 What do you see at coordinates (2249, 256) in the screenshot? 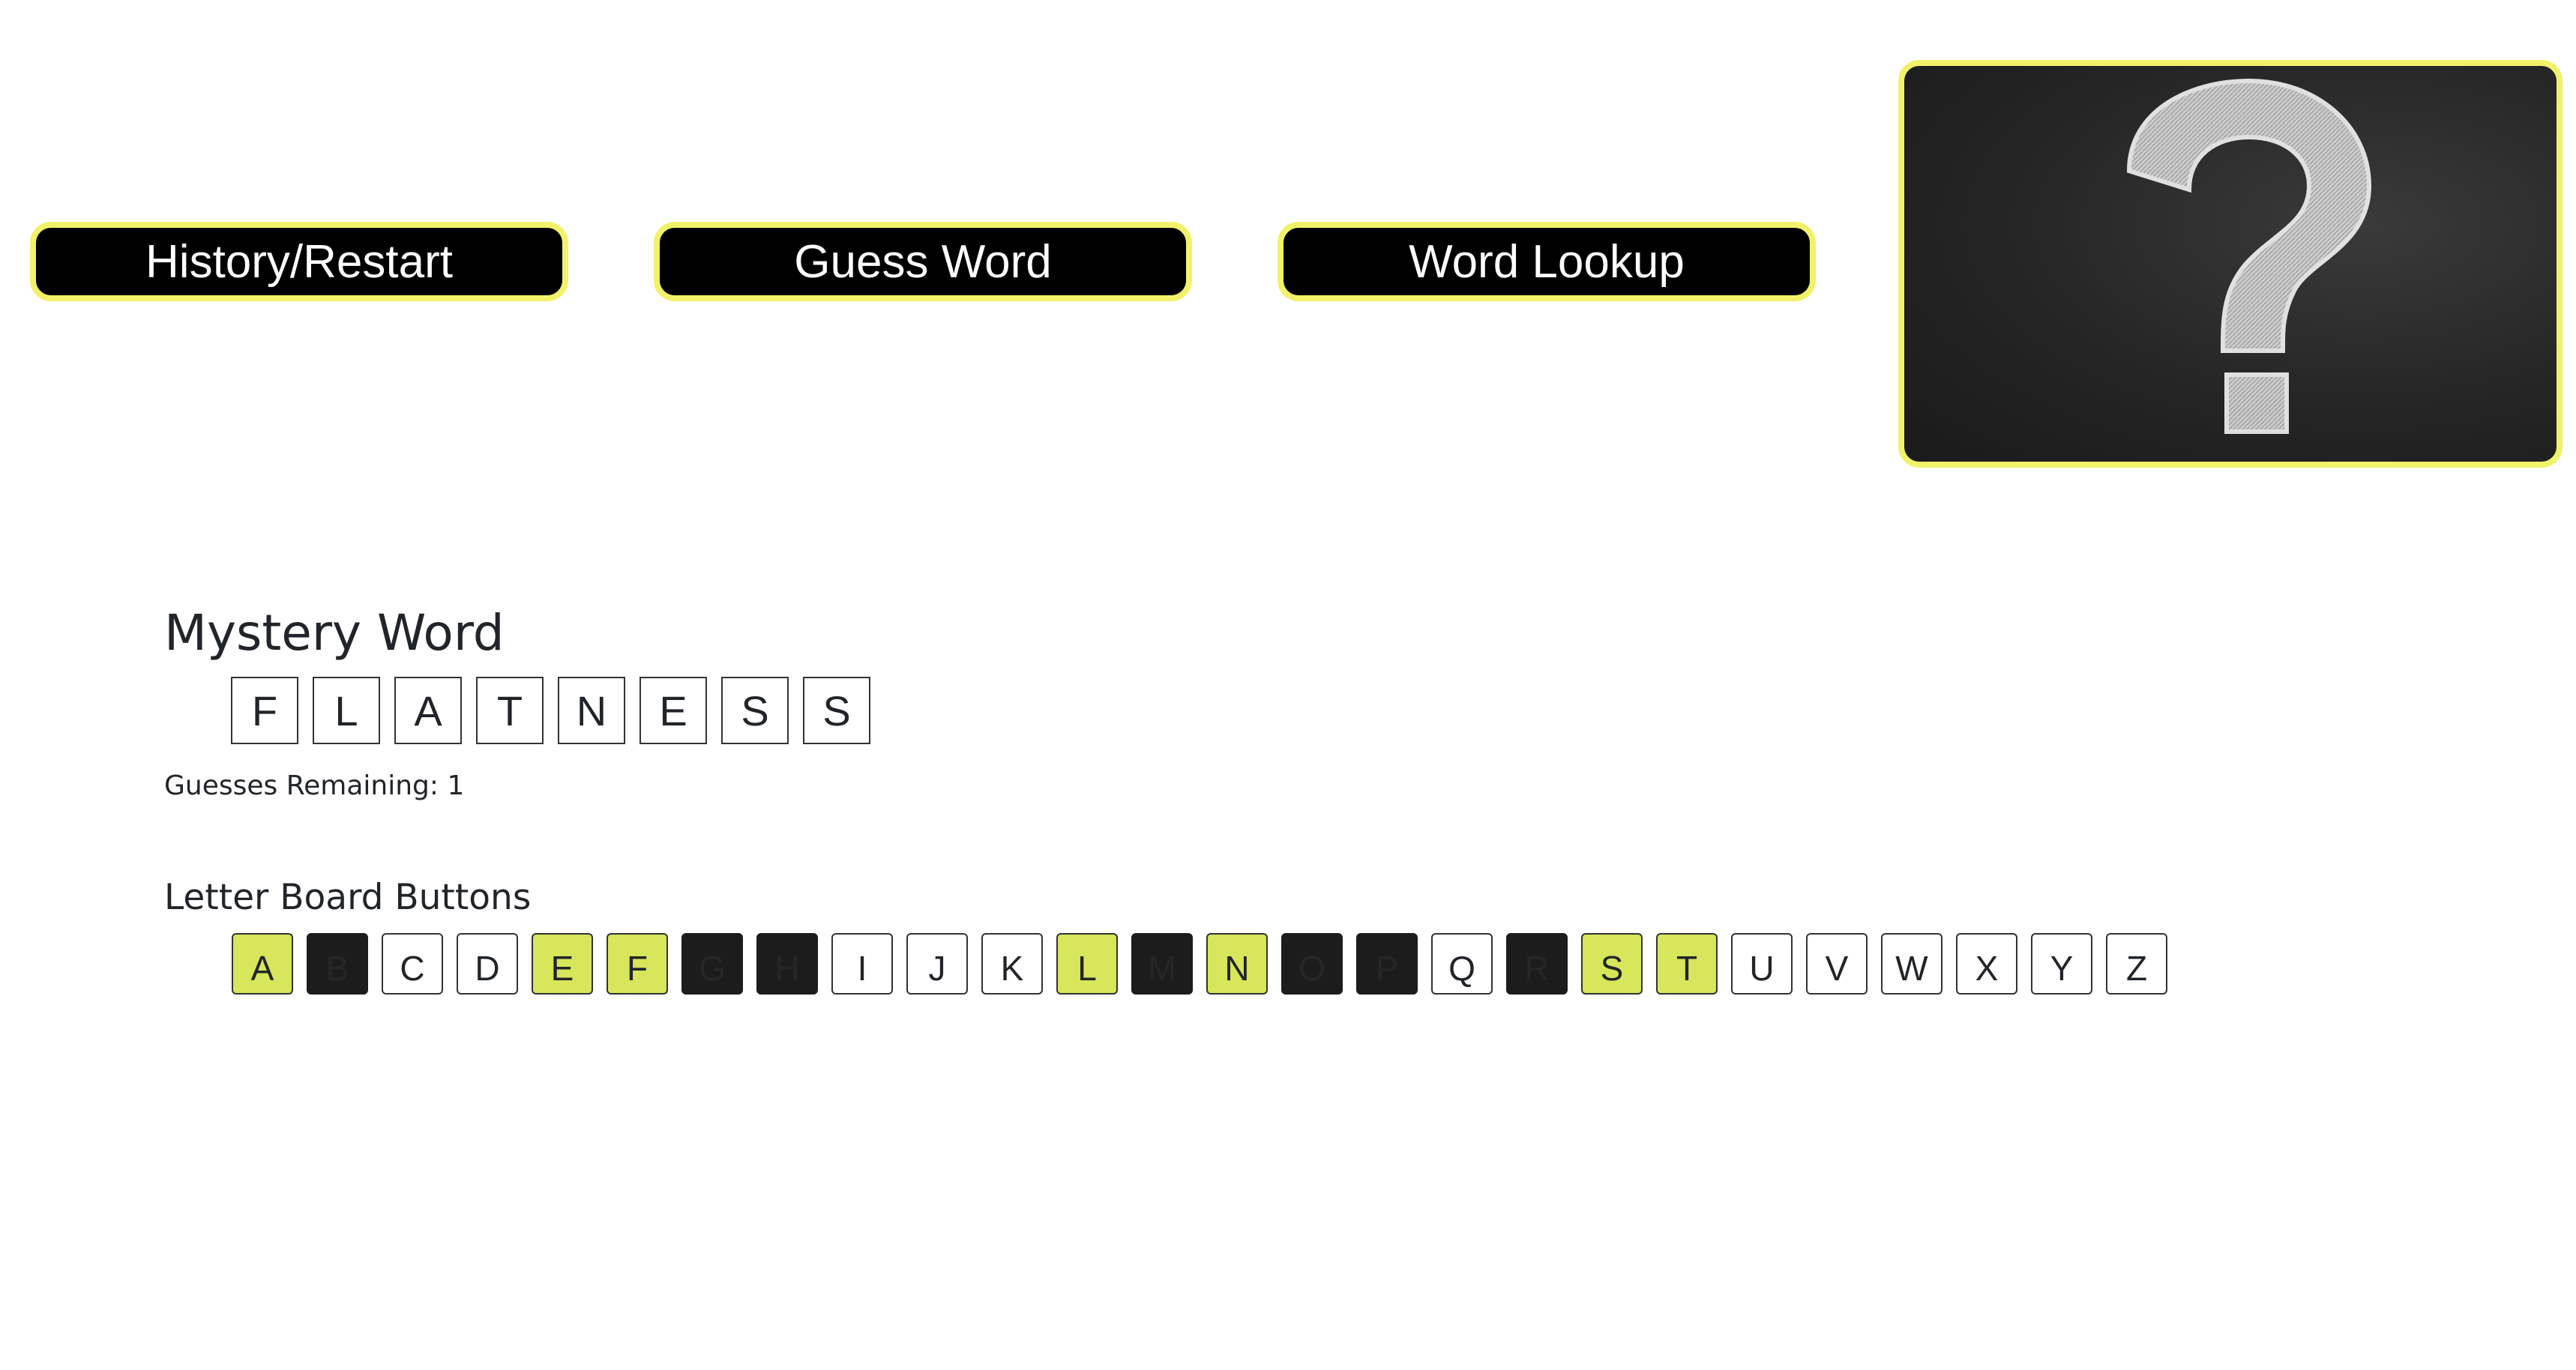
I see `chalk-question-mark-icon` at bounding box center [2249, 256].